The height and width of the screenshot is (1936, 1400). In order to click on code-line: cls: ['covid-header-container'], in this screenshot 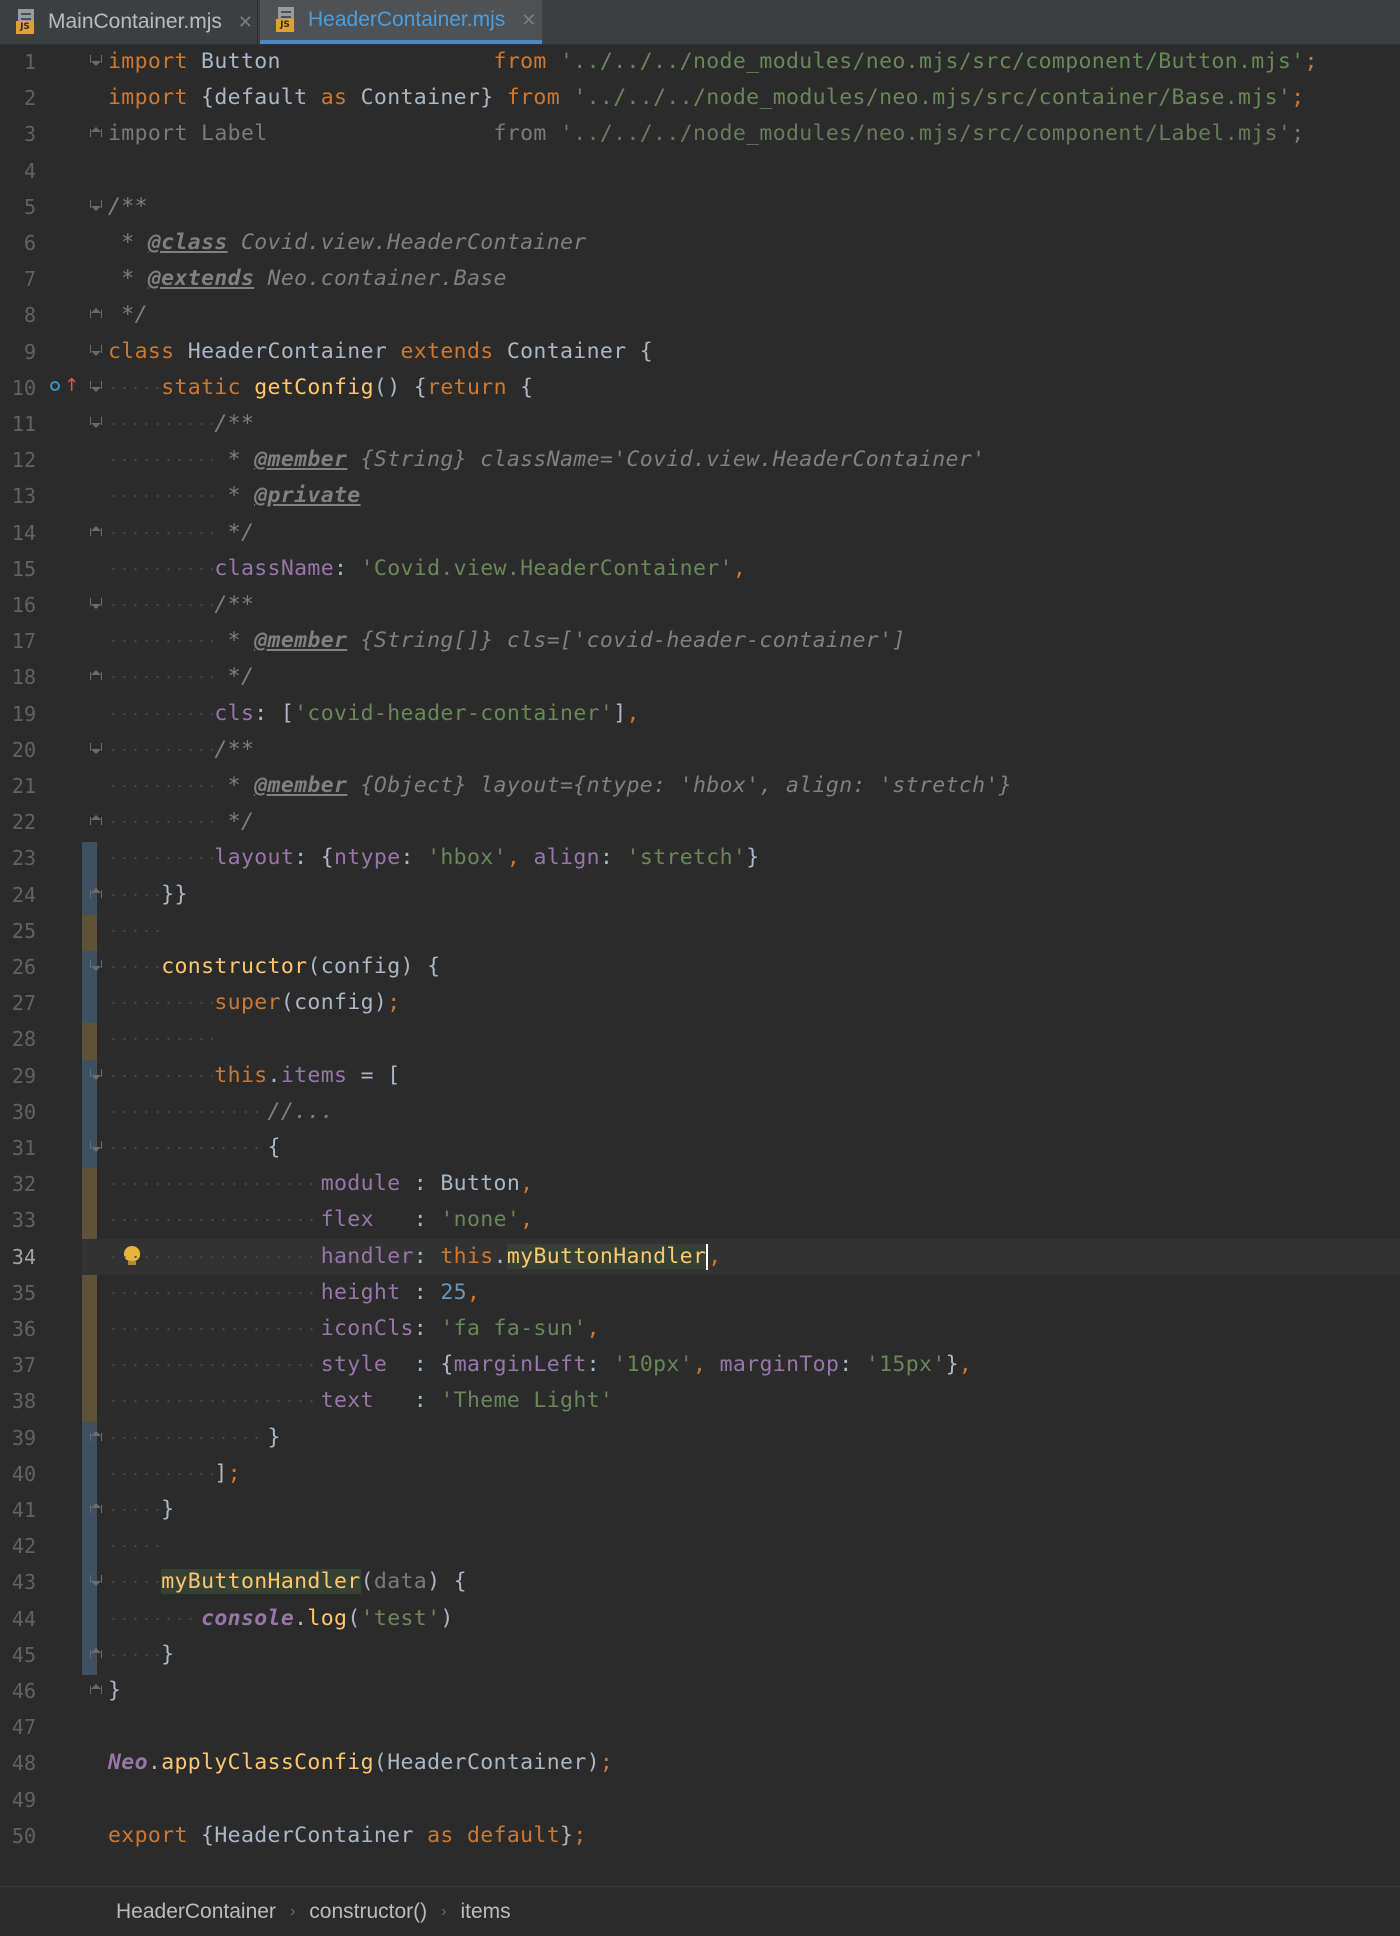, I will do `click(374, 714)`.